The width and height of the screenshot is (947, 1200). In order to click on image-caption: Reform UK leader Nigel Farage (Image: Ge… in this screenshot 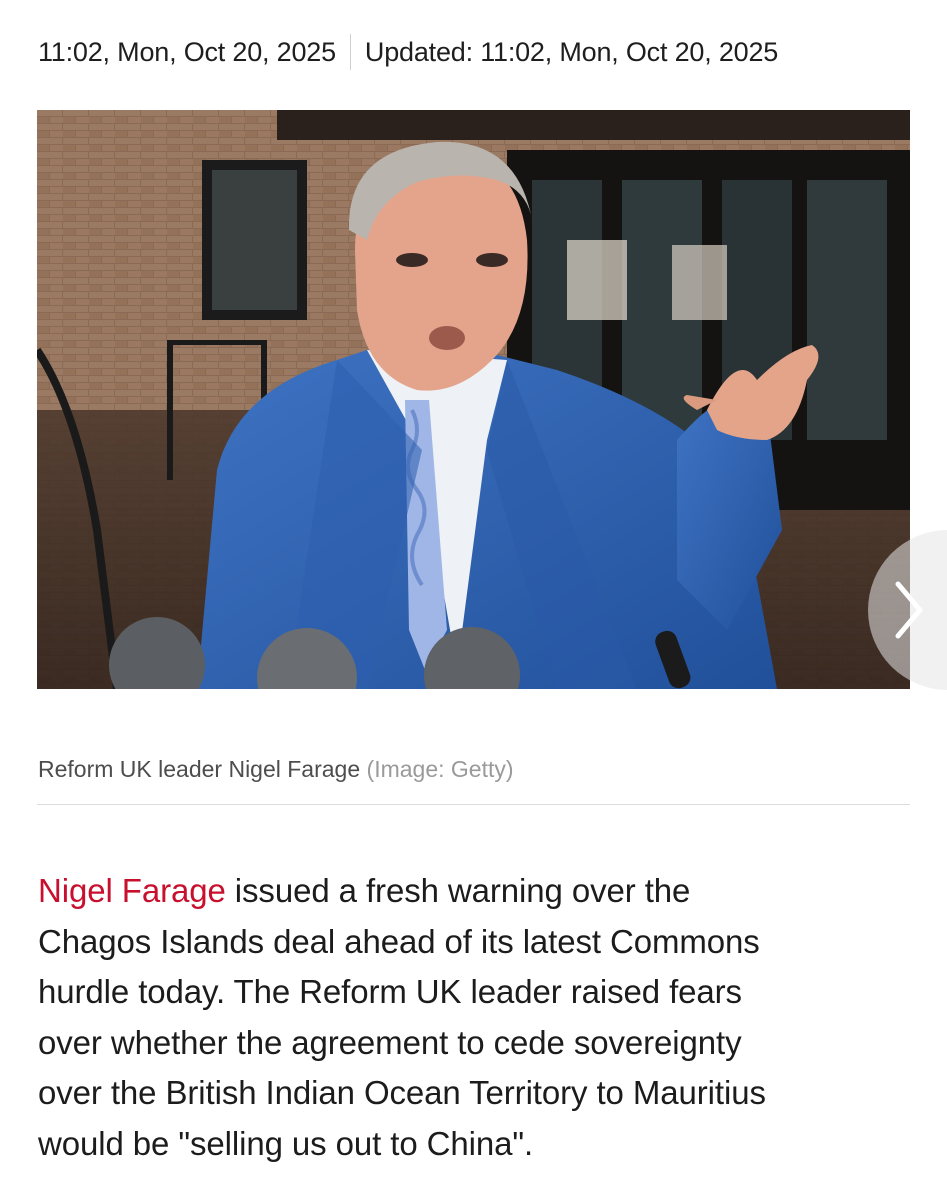, I will do `click(276, 769)`.